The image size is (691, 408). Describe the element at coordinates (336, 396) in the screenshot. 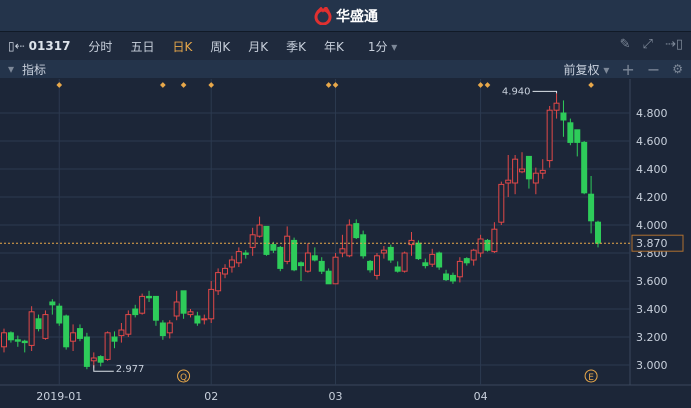

I see `x-tick-label: 03` at that location.